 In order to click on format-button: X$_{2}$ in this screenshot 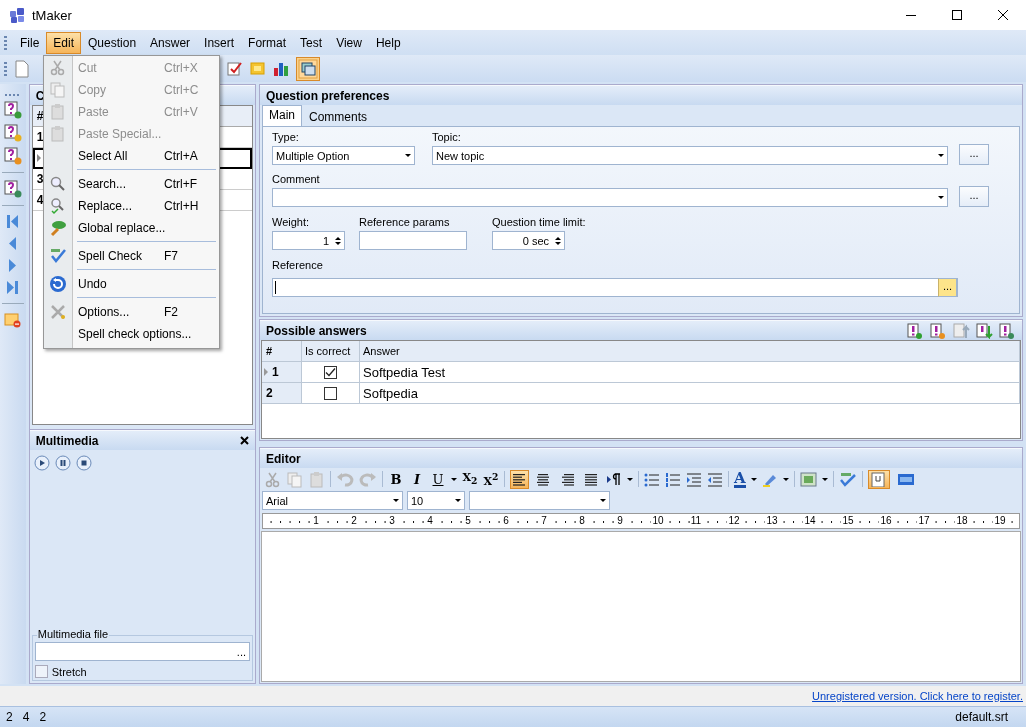, I will do `click(470, 479)`.